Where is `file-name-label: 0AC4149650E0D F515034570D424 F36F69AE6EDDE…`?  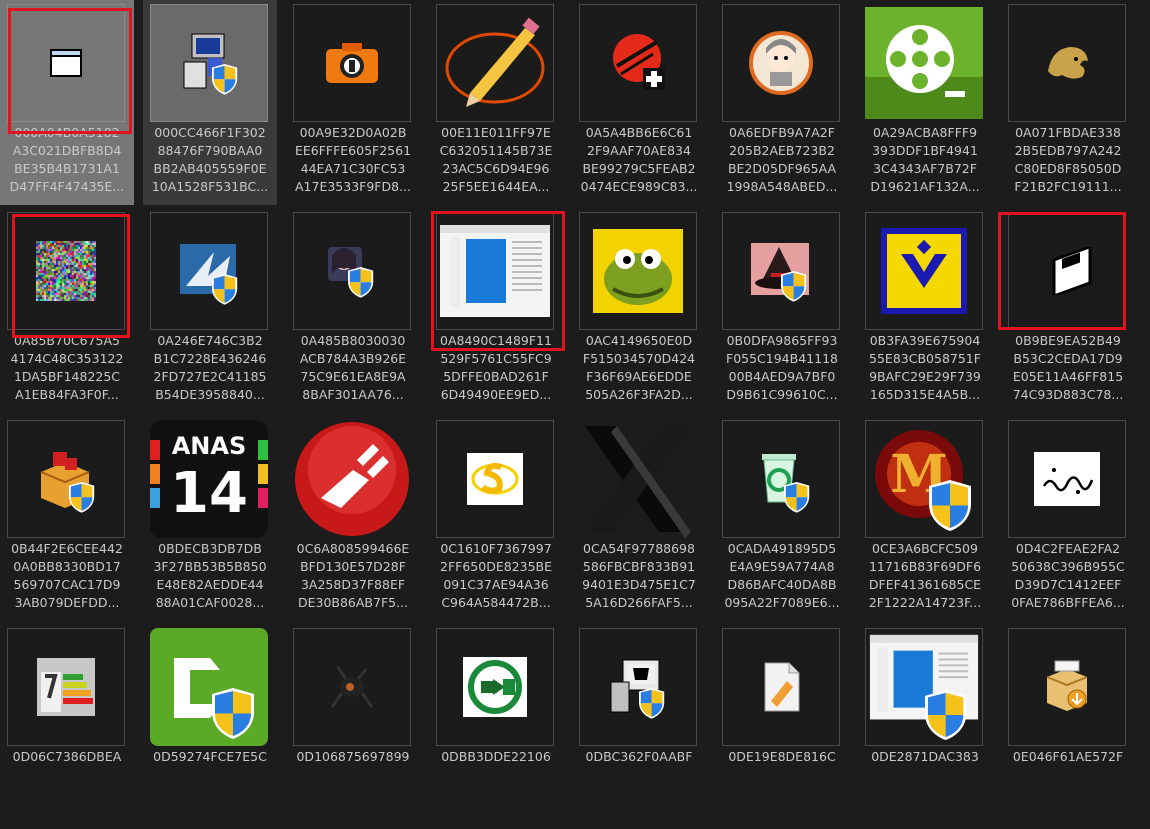
file-name-label: 0AC4149650E0D F515034570D424 F36F69AE6EDDE… is located at coordinates (639, 368).